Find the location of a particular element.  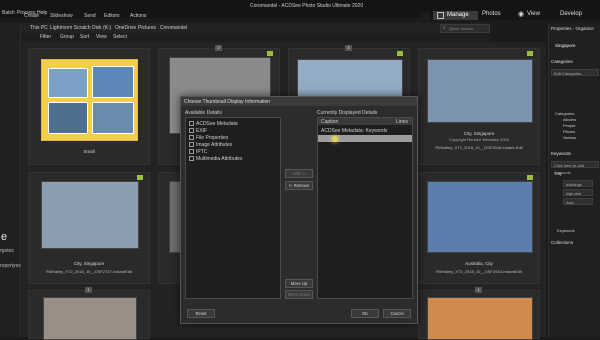

thumbnail-caption: Small is located at coordinates (89, 151).